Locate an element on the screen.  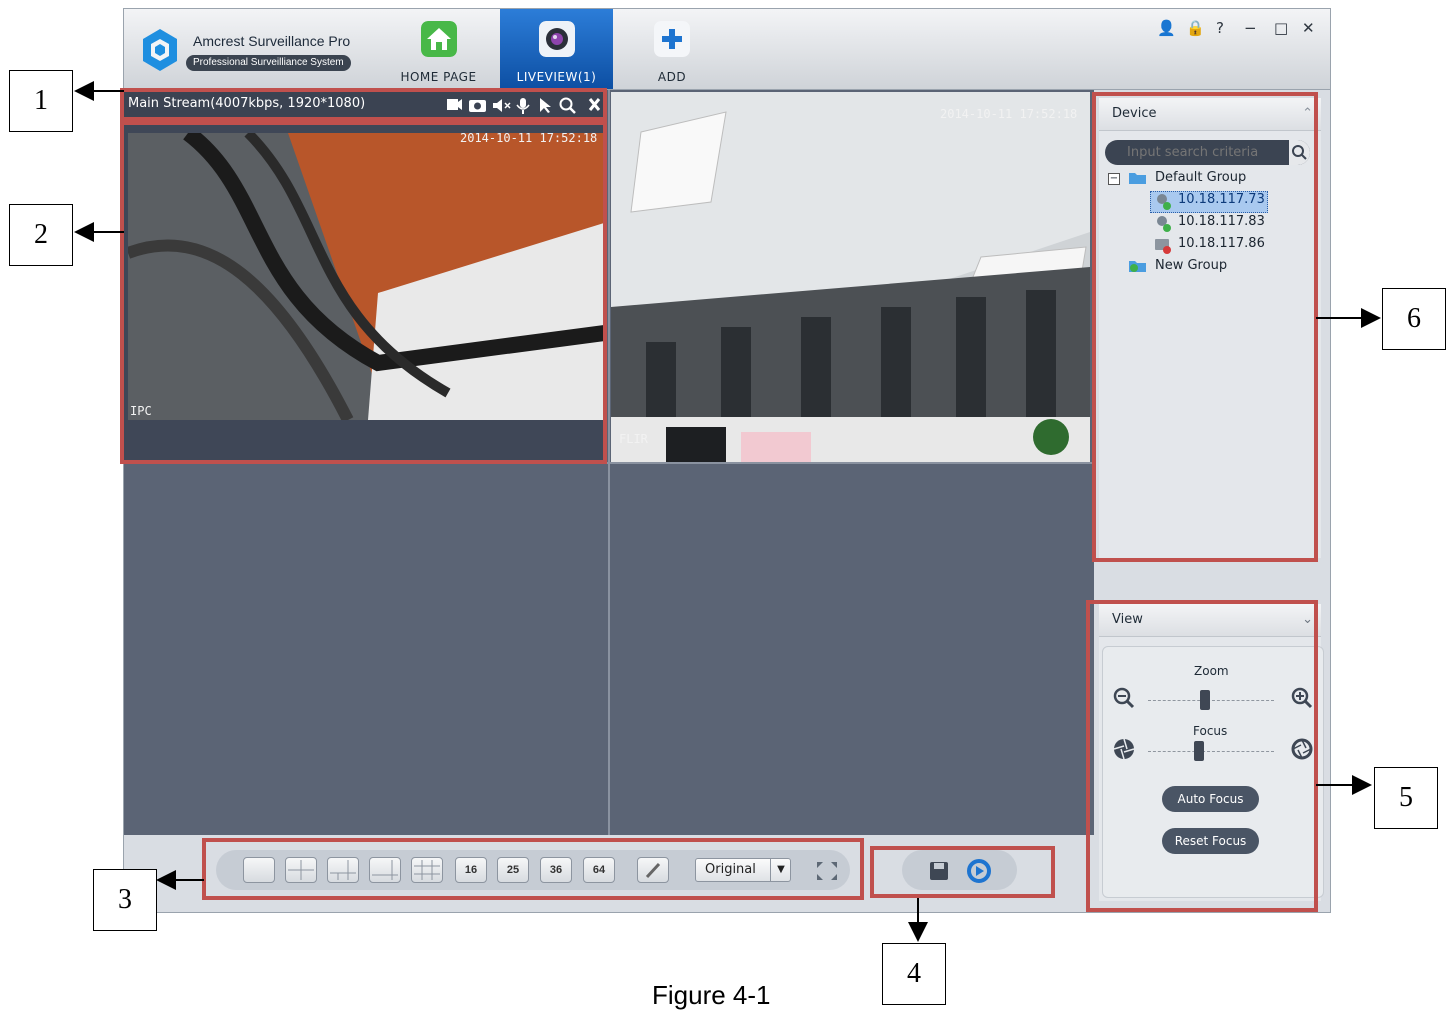
callout-2: 2 is located at coordinates (41, 235).